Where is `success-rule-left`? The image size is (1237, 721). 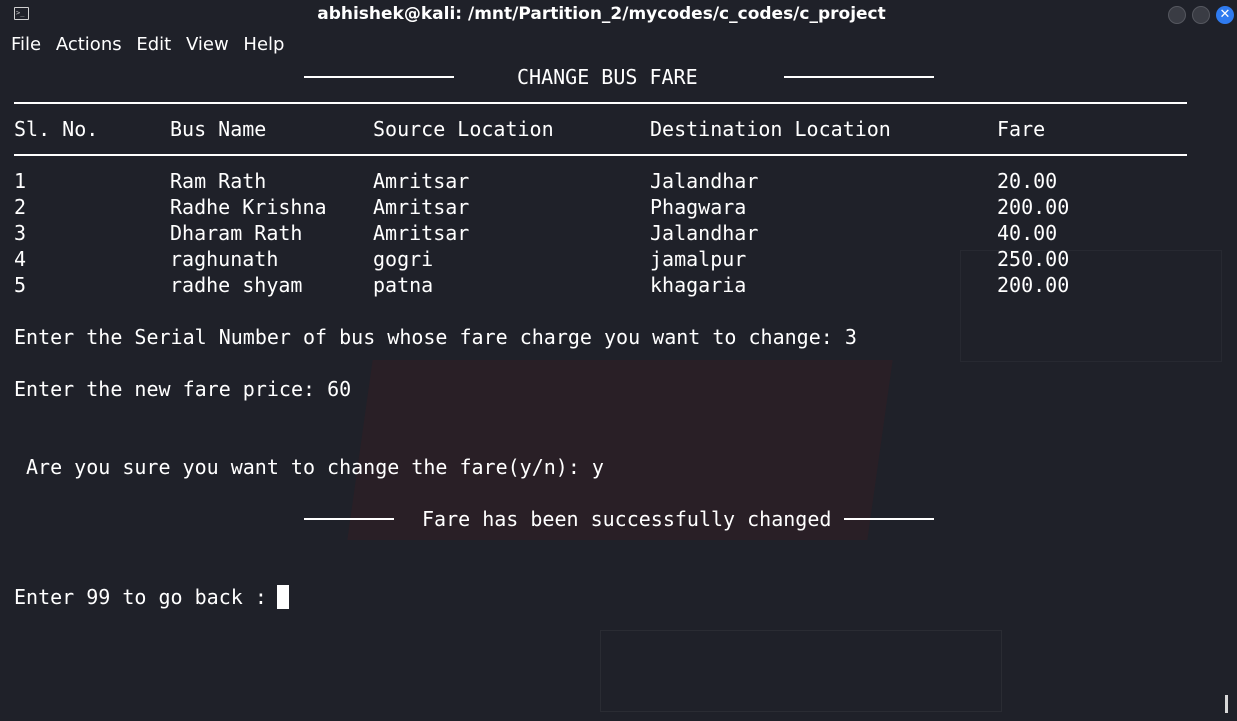
success-rule-left is located at coordinates (349, 519).